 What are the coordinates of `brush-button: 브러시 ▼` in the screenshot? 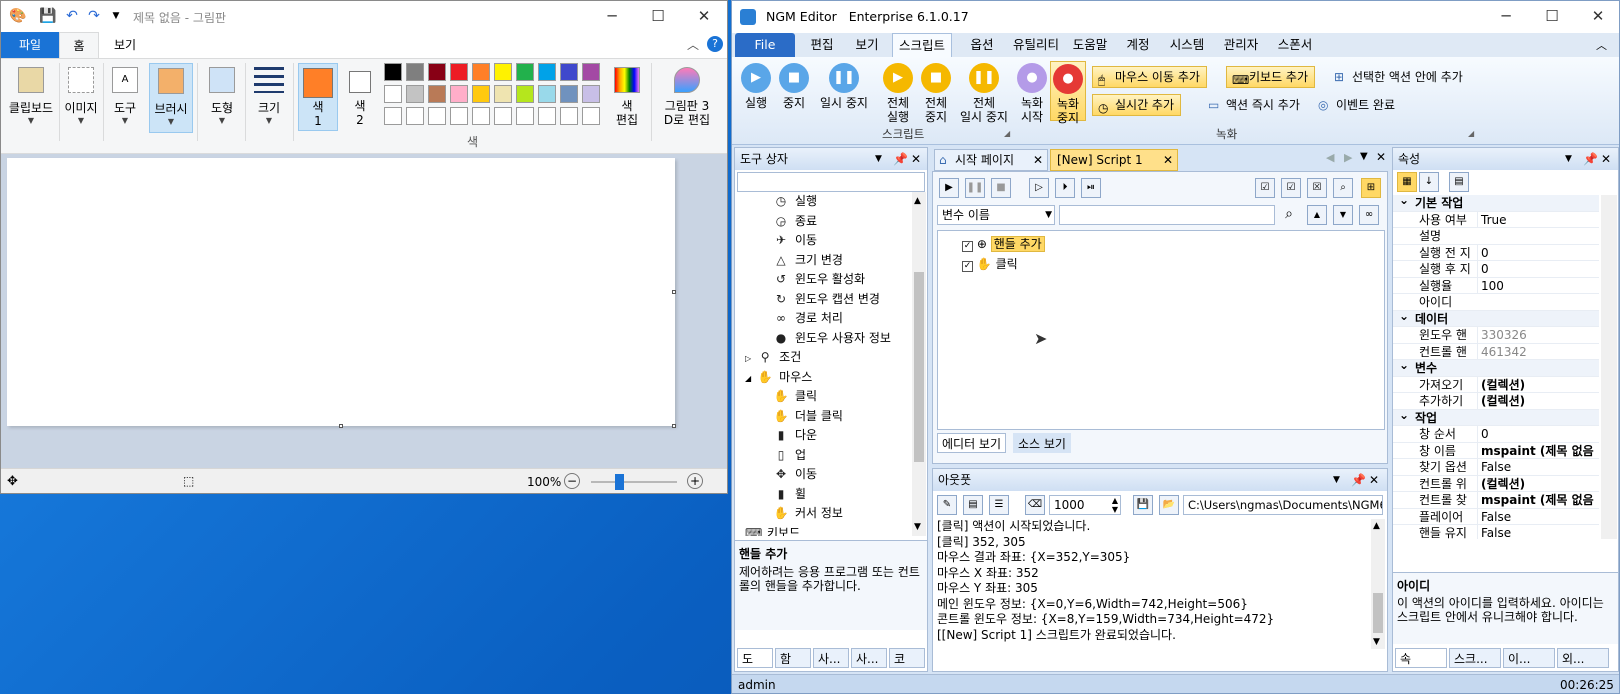 It's located at (171, 98).